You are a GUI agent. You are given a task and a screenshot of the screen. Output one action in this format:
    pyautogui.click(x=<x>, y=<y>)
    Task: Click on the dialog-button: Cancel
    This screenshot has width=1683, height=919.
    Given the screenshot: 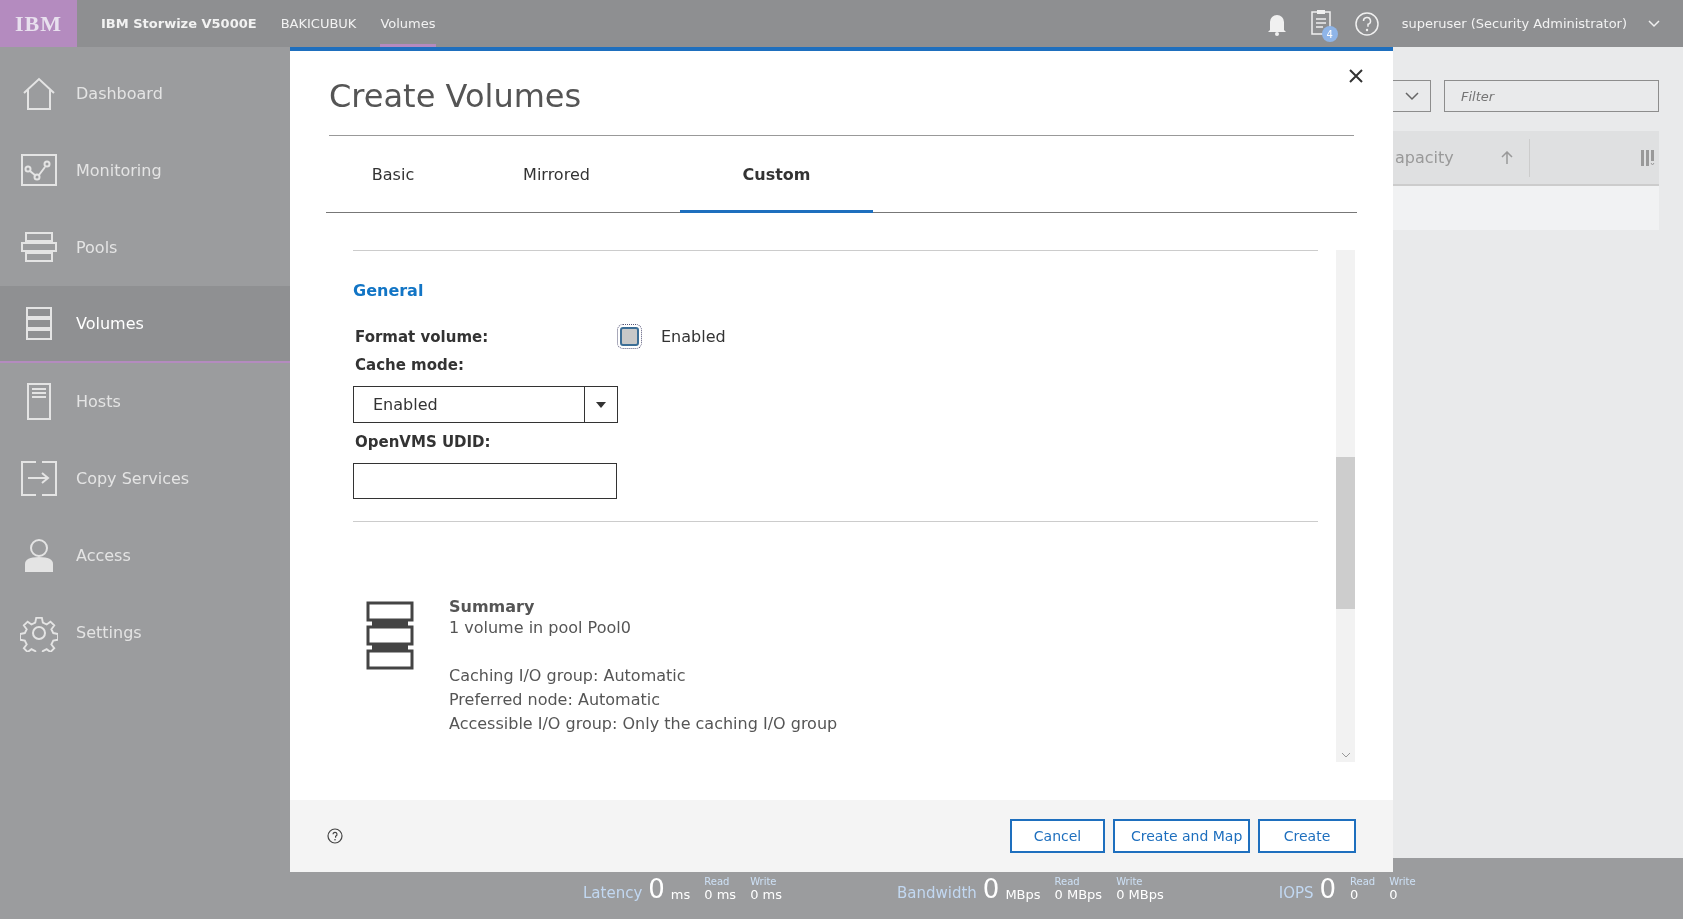 What is the action you would take?
    pyautogui.click(x=1057, y=836)
    